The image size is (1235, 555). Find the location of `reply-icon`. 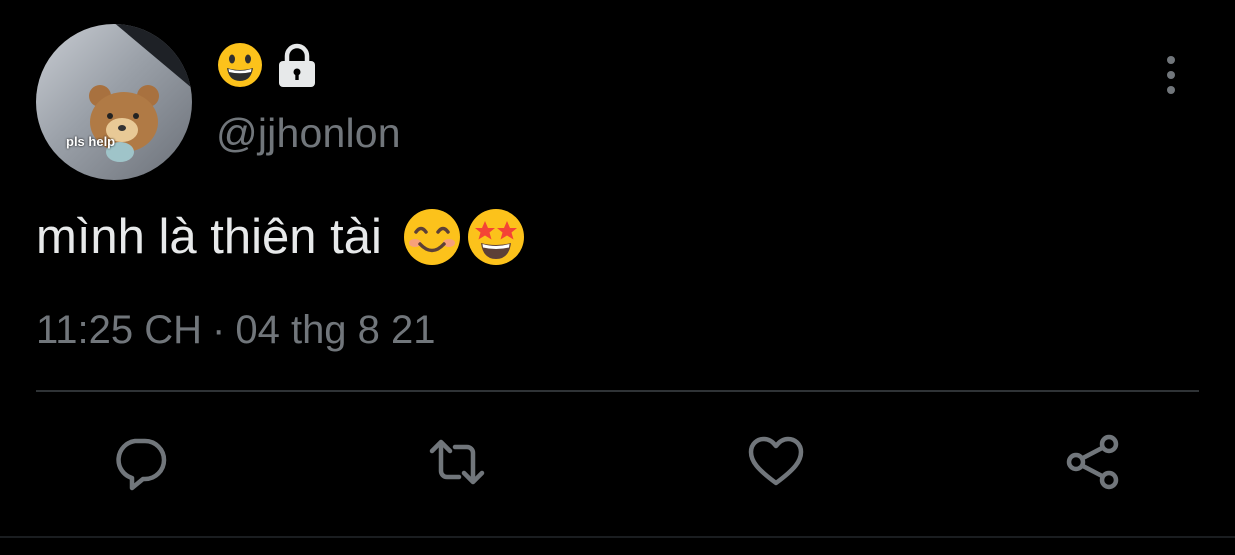

reply-icon is located at coordinates (141, 464).